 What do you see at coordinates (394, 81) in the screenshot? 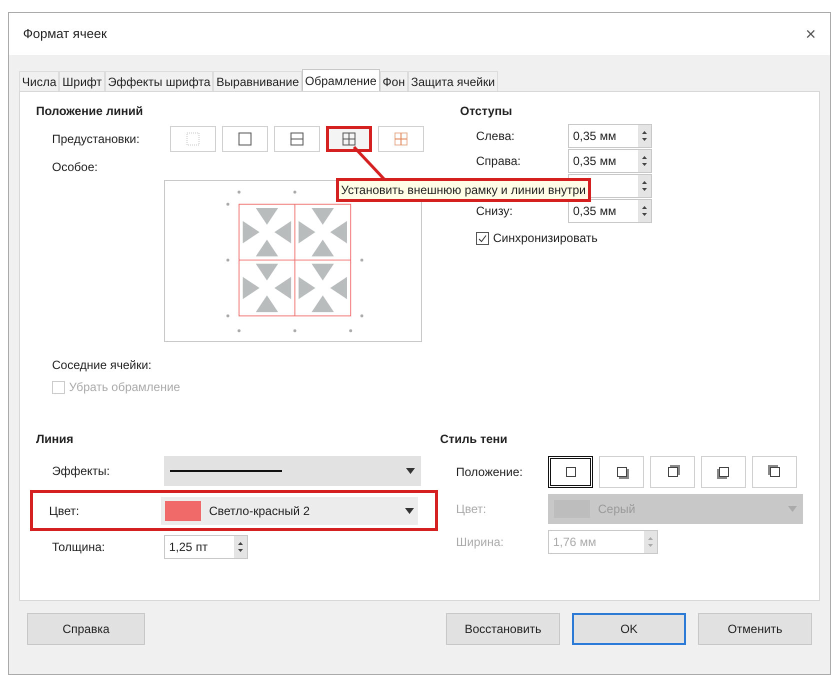
I see `tab: Фон` at bounding box center [394, 81].